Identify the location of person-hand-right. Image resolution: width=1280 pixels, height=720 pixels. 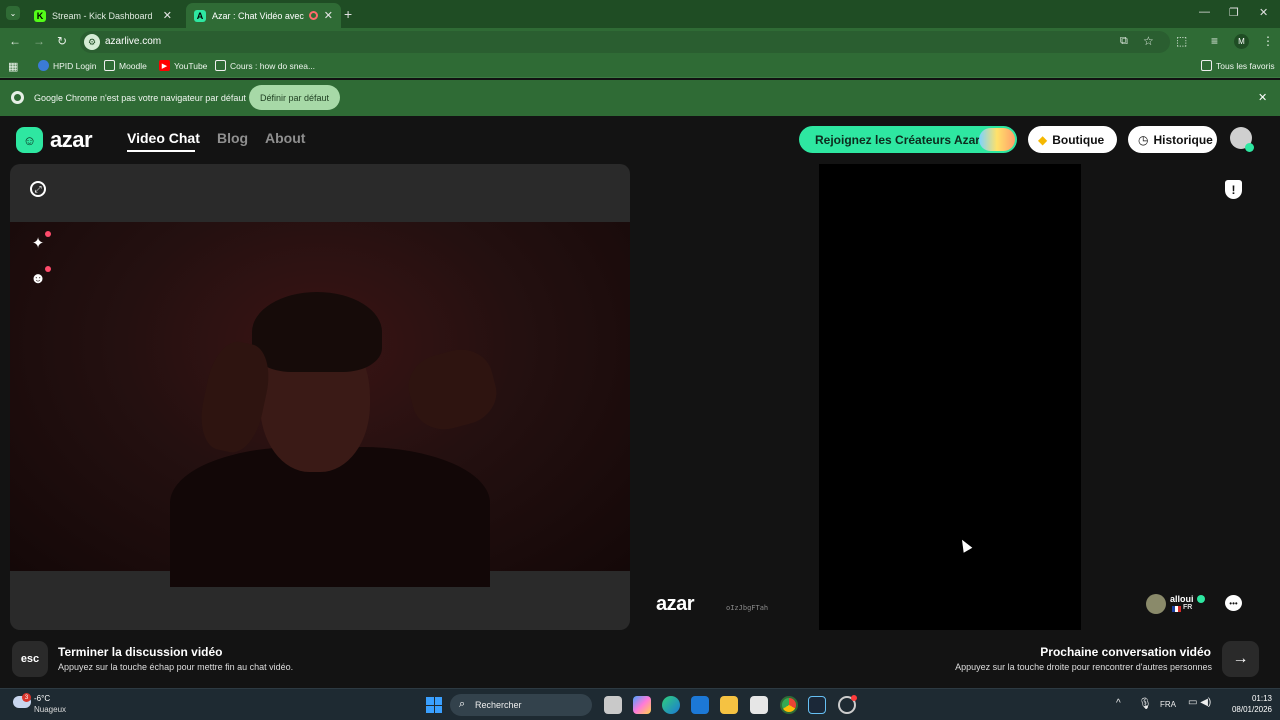
(452, 389).